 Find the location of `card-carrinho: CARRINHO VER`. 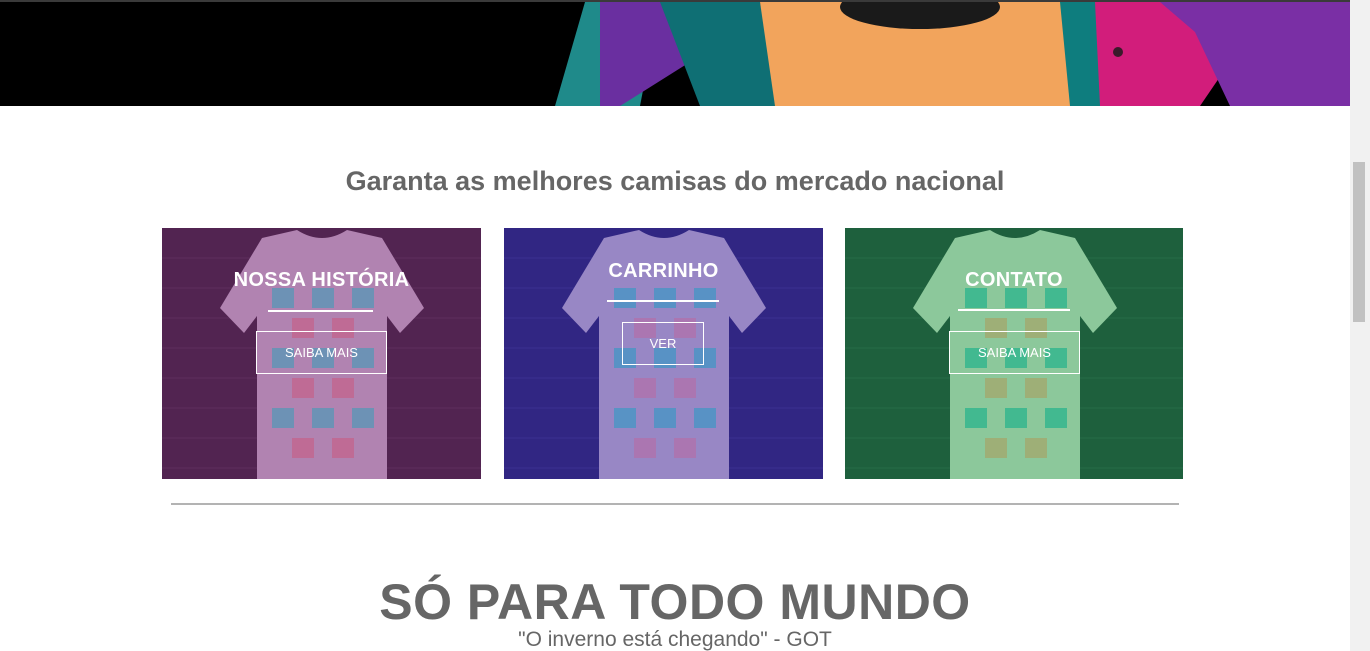

card-carrinho: CARRINHO VER is located at coordinates (663, 353).